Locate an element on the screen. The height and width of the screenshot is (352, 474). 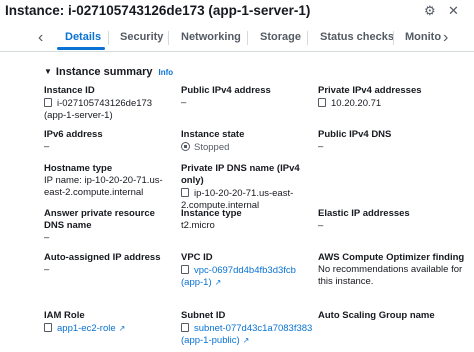
chevron-right-icon: › is located at coordinates (445, 38).